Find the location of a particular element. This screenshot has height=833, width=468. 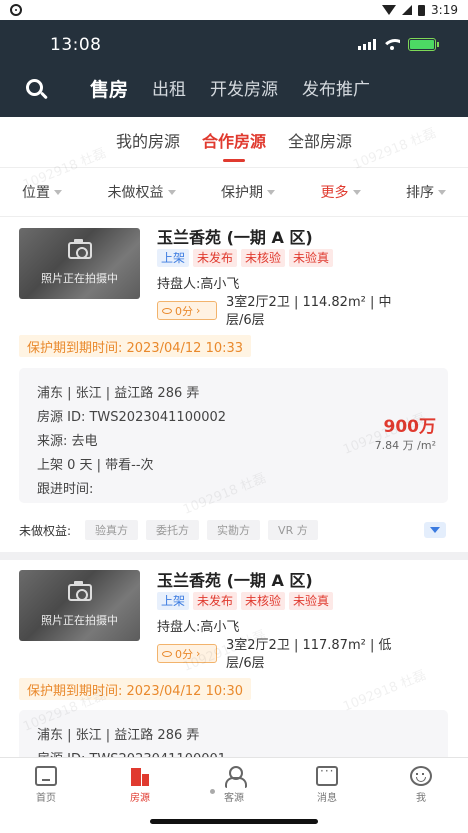

rights-label: 未做权益: is located at coordinates (45, 530).